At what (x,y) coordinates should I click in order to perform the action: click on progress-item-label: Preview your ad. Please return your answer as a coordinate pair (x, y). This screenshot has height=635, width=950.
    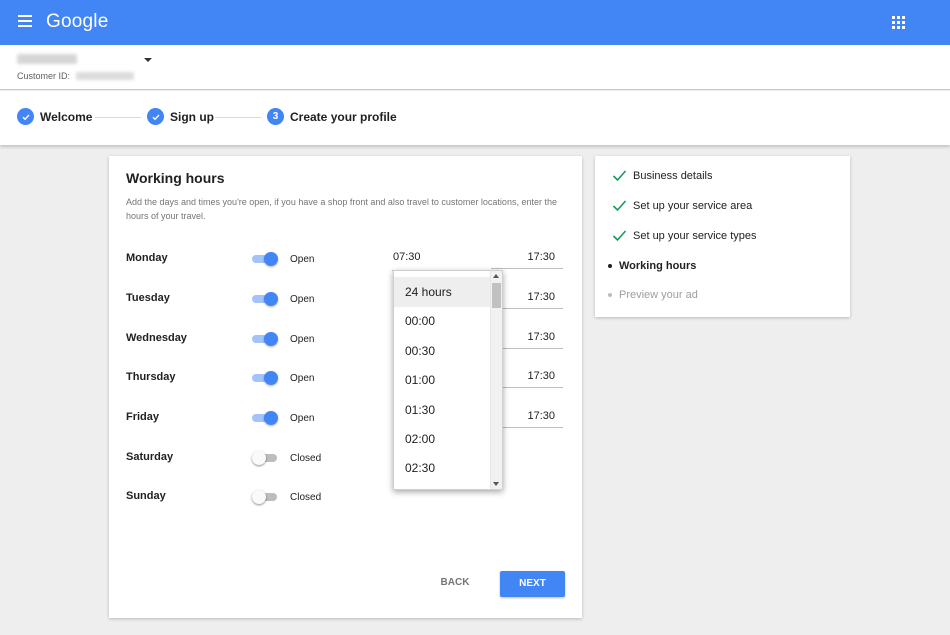
    Looking at the image, I should click on (658, 295).